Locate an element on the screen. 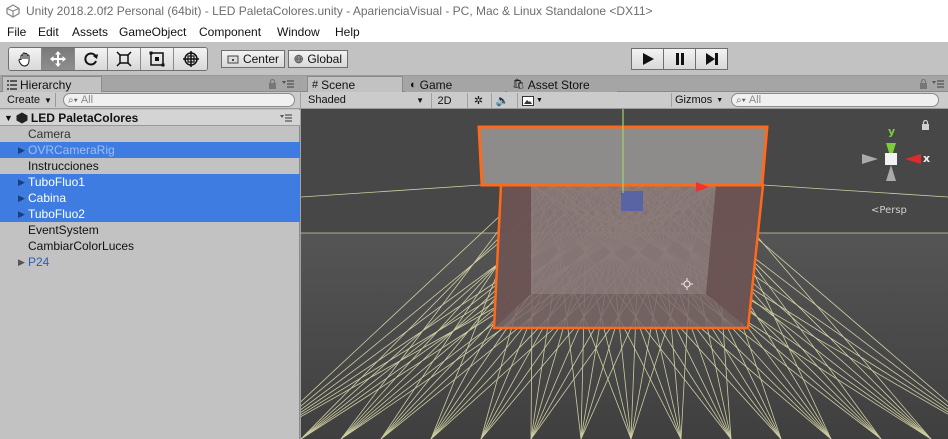 The image size is (948, 439). expand-arrow-icon: ▼ is located at coordinates (8, 117).